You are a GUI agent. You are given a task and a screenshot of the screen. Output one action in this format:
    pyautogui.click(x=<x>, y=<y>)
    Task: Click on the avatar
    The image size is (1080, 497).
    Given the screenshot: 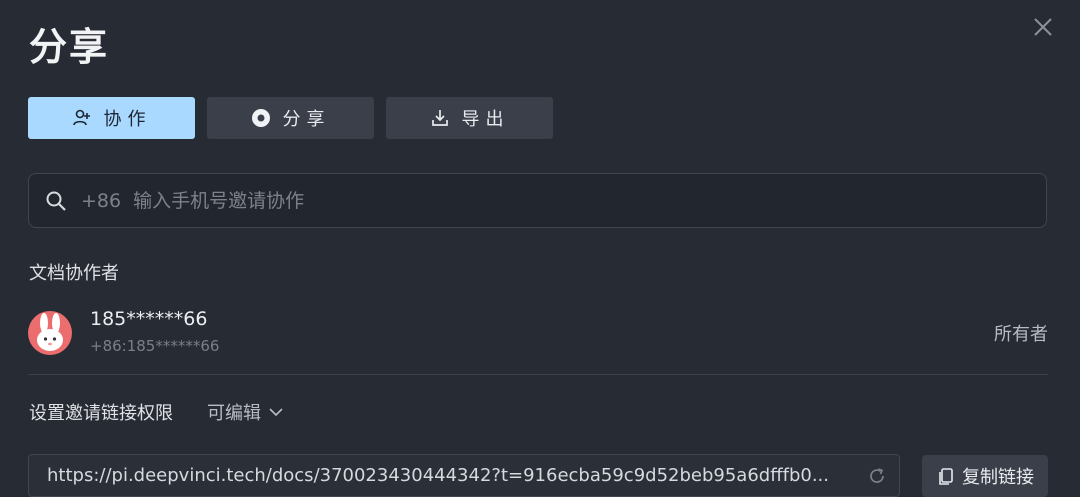 What is the action you would take?
    pyautogui.click(x=50, y=333)
    